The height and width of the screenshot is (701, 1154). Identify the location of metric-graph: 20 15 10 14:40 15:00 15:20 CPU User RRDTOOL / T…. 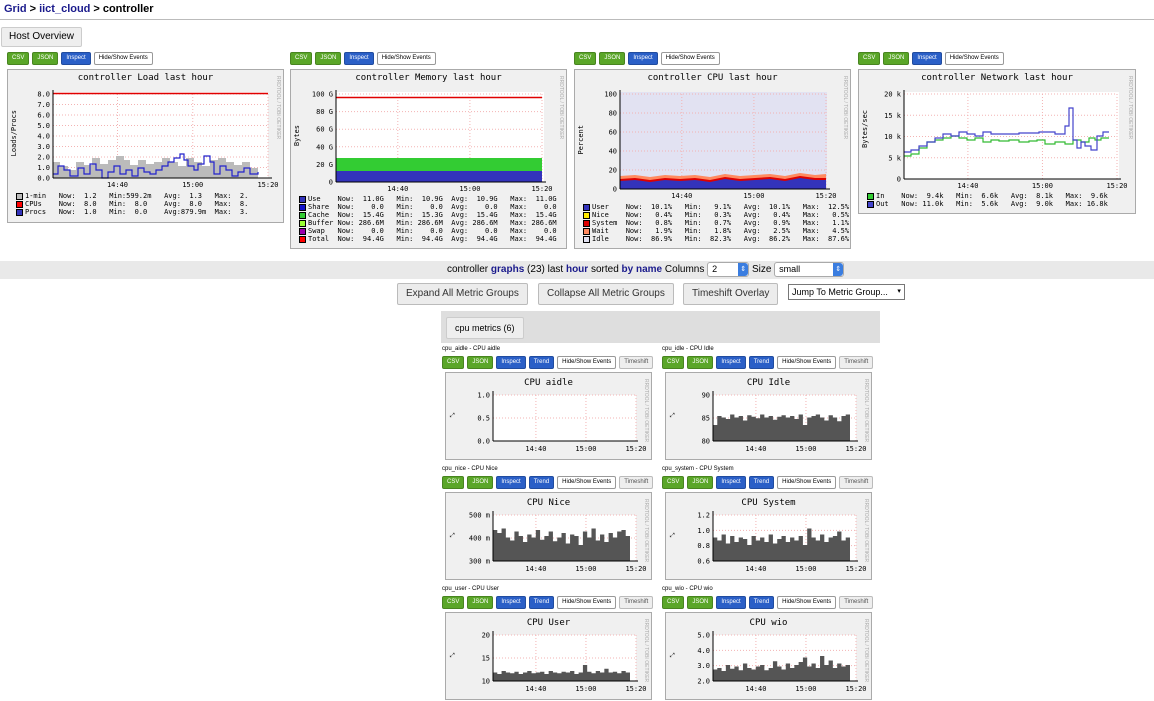
(548, 656).